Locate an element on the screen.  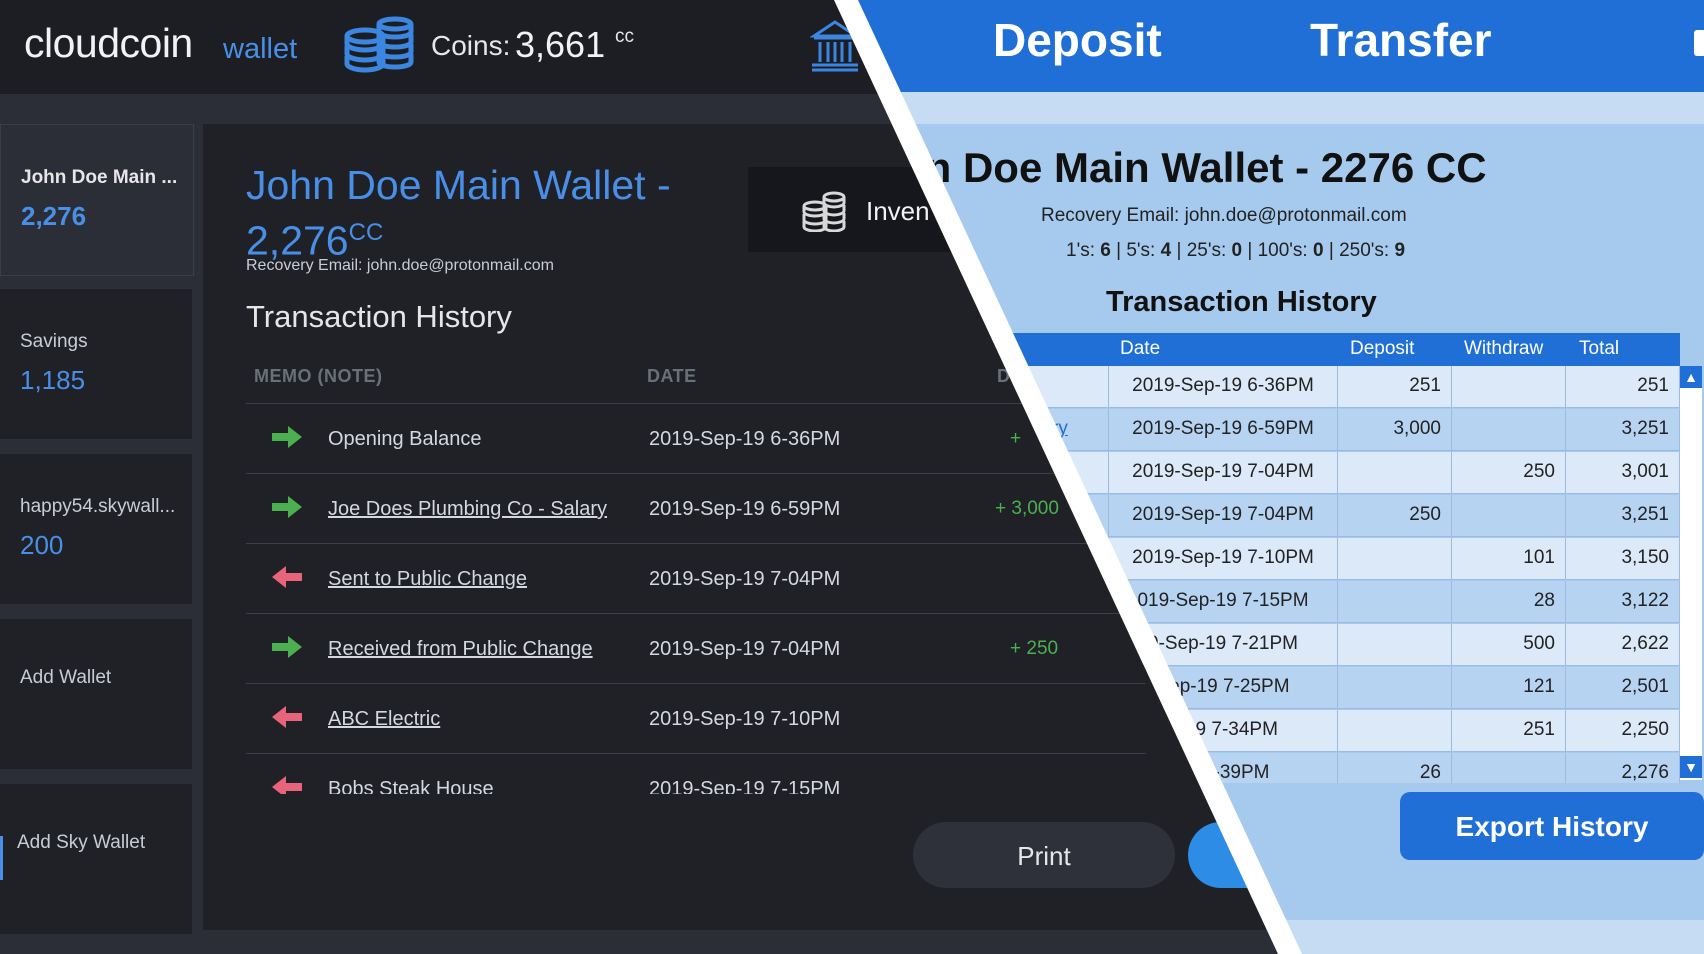
table-row: 2019-Sep-19 7-04PM 250 3,001 is located at coordinates (1330, 473).